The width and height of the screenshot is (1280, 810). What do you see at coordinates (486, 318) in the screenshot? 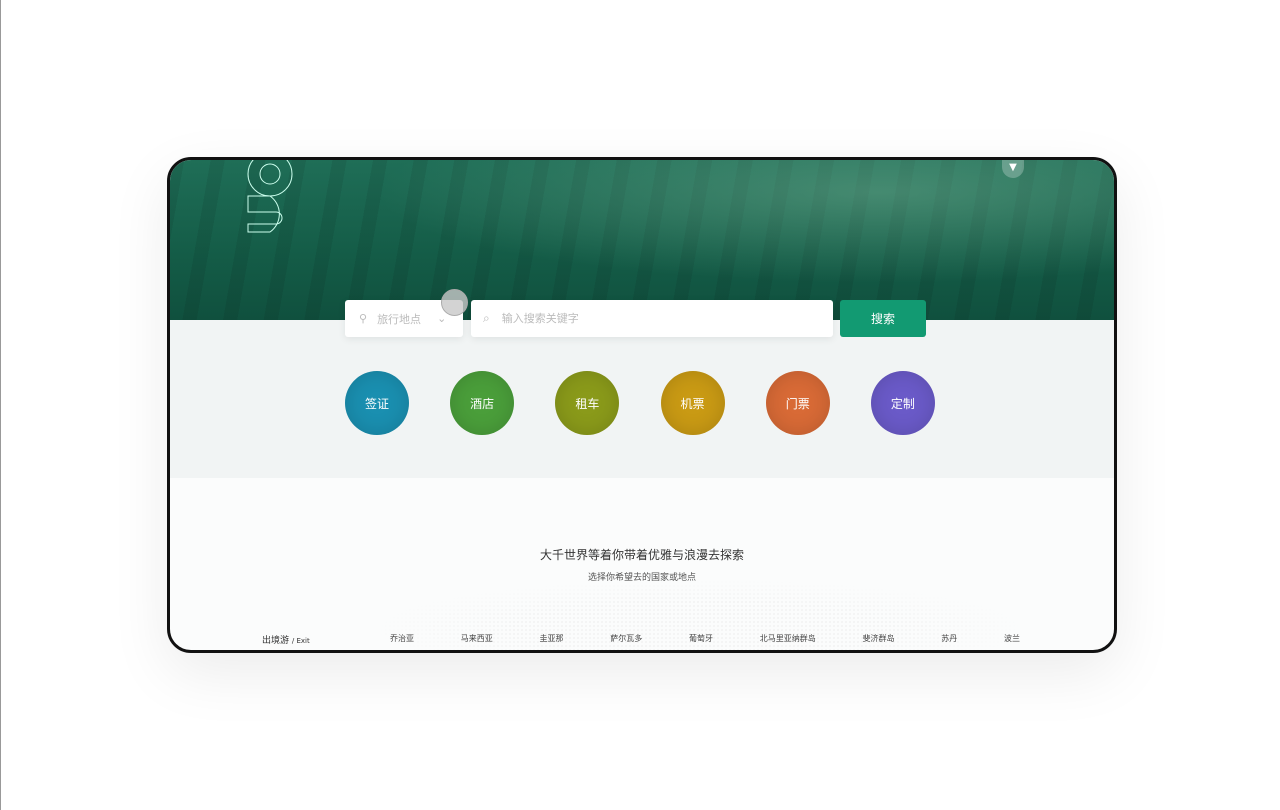
I see `search-icon: ⌕` at bounding box center [486, 318].